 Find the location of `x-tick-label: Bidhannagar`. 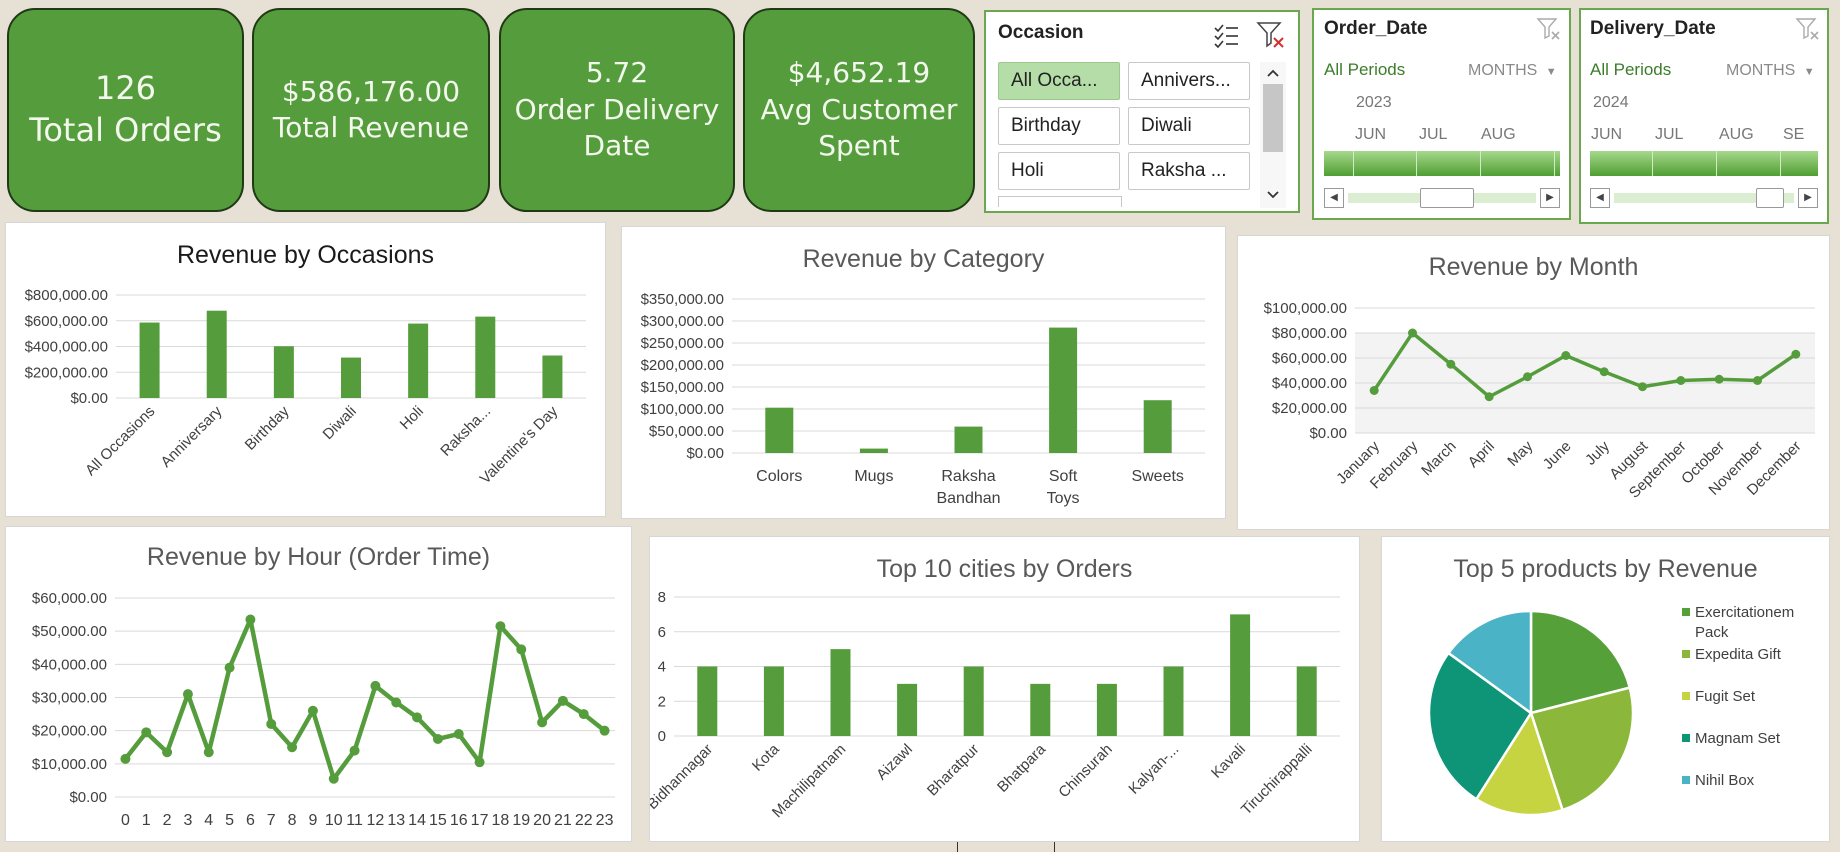

x-tick-label: Bidhannagar is located at coordinates (683, 777).